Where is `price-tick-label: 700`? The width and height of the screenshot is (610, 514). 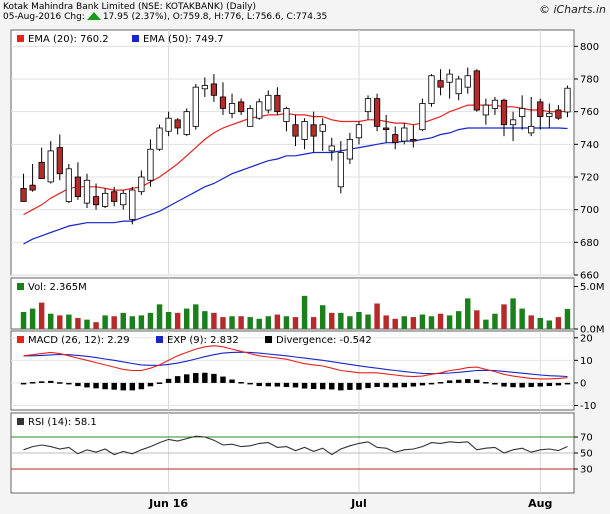
price-tick-label: 700 is located at coordinates (589, 210).